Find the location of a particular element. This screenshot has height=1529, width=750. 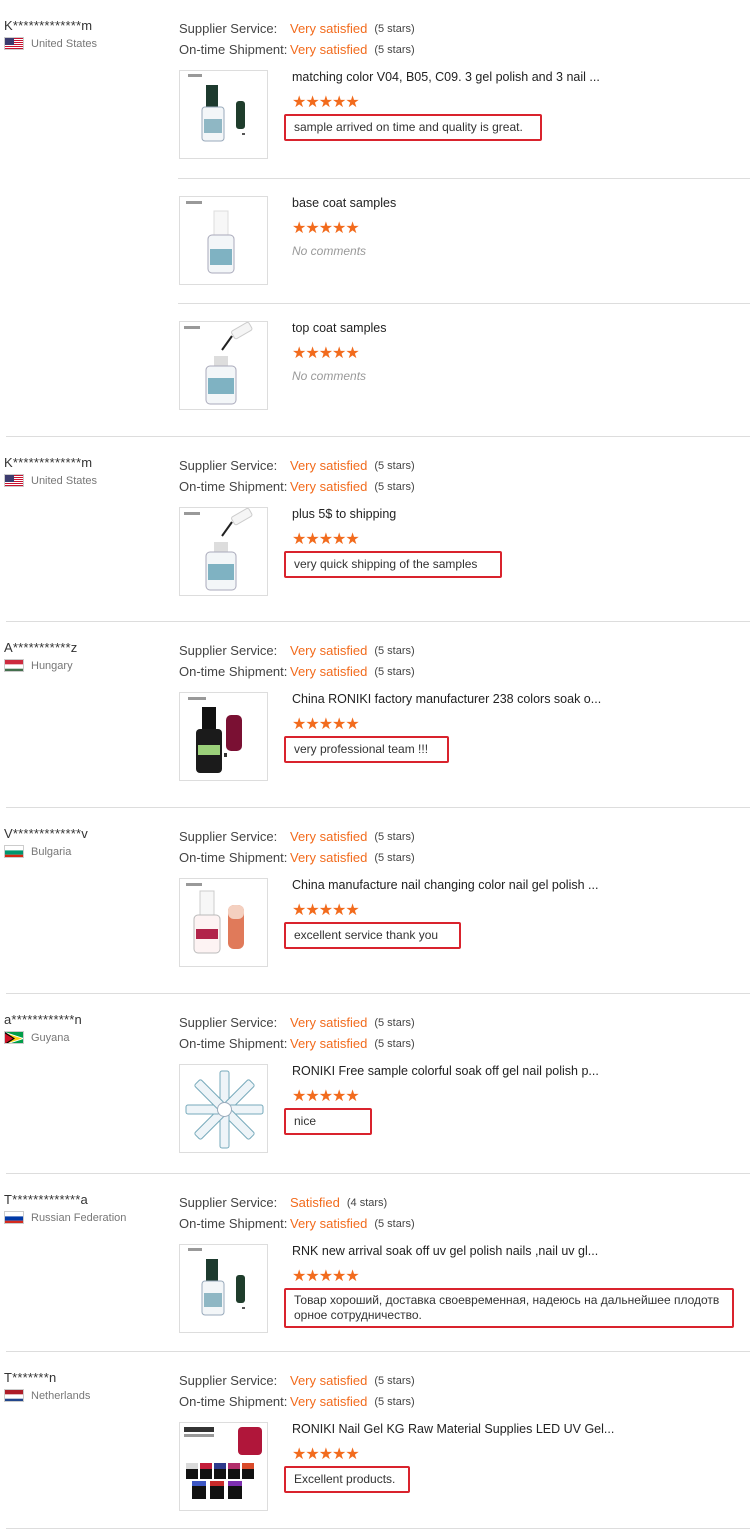

flag-nl-icon is located at coordinates (14, 1395).